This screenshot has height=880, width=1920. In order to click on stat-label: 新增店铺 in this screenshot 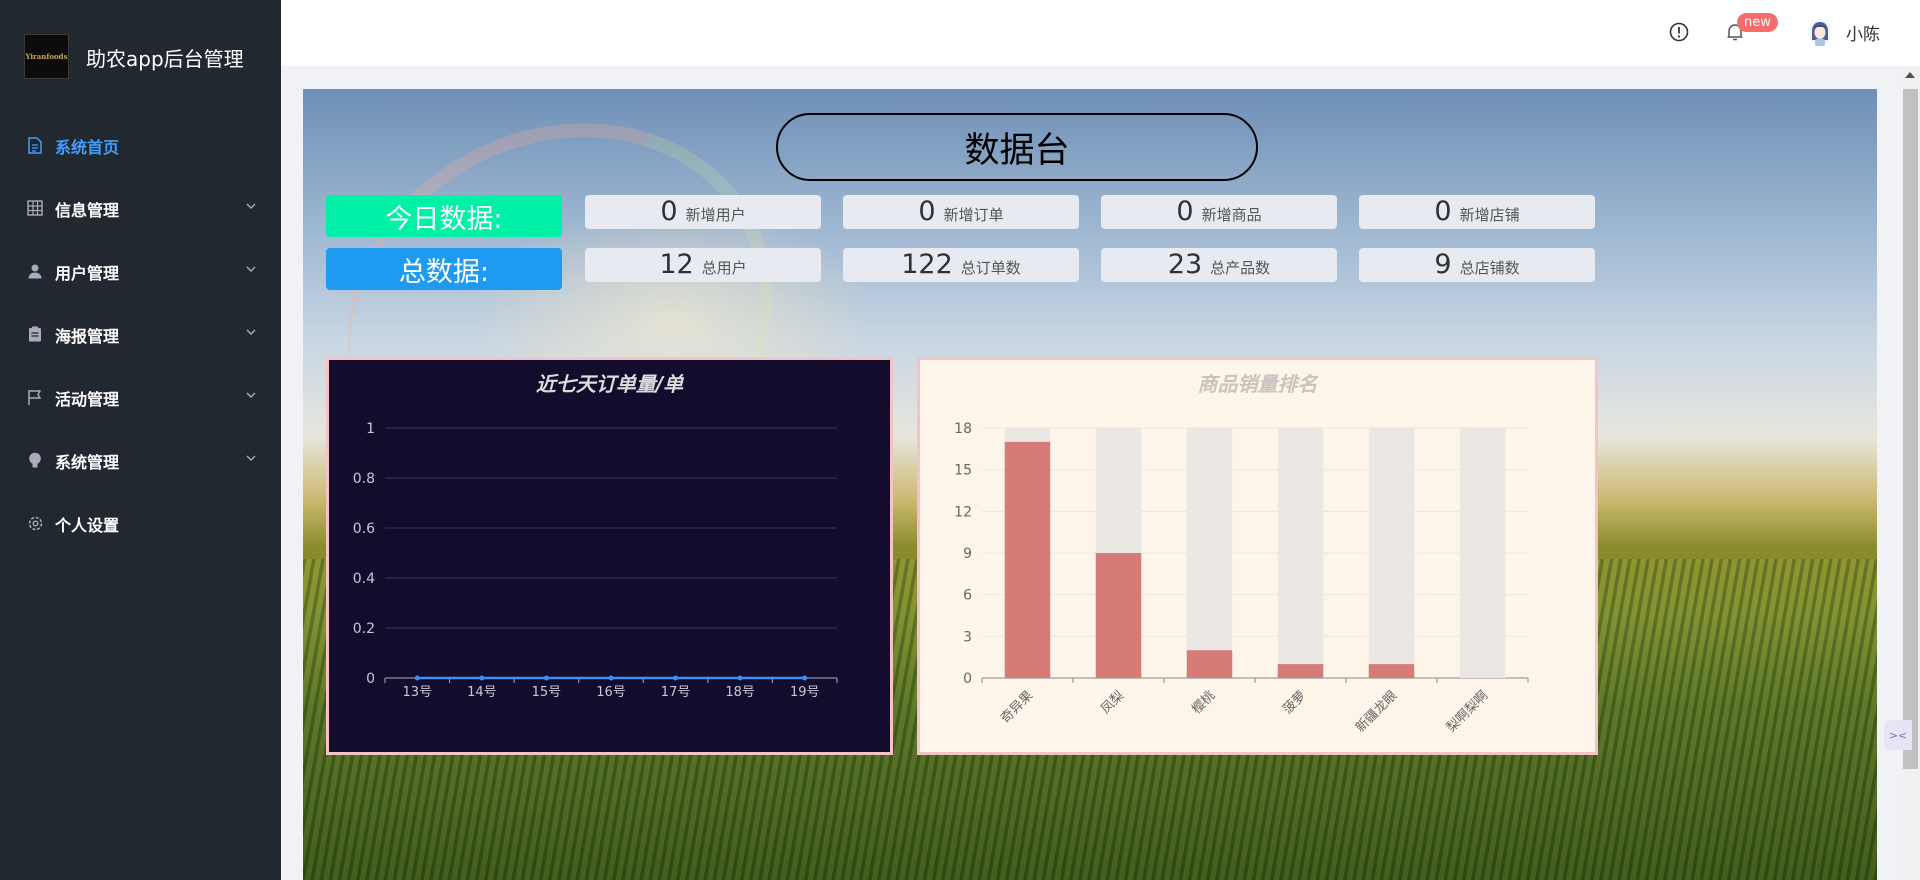, I will do `click(1489, 215)`.